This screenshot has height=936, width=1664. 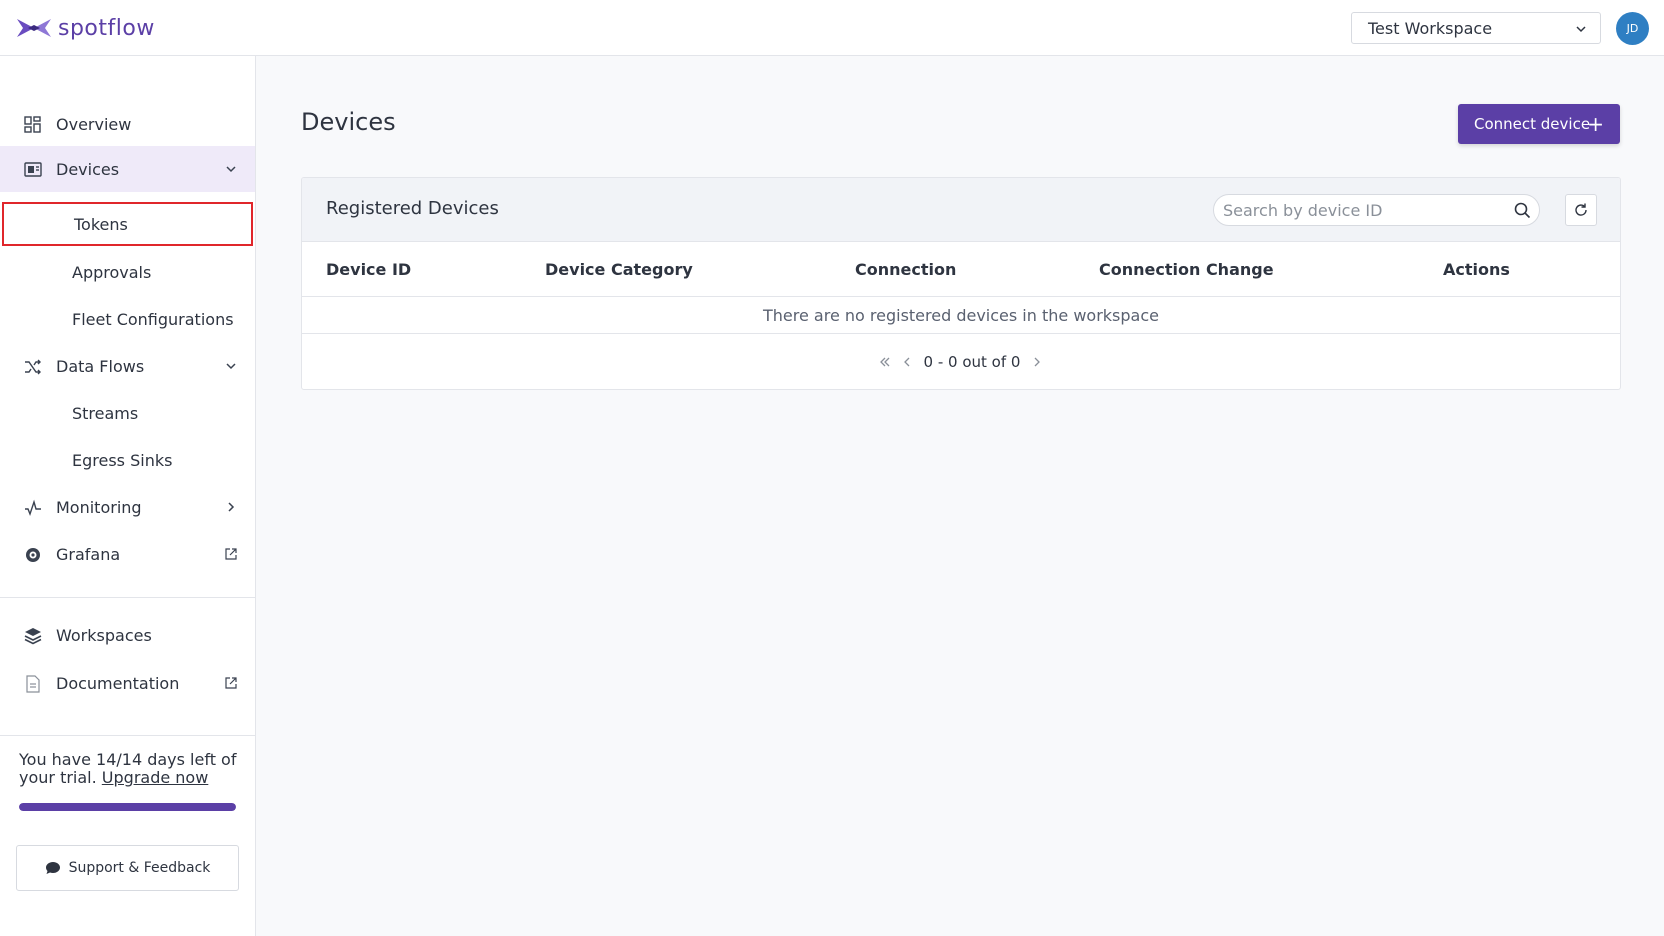 What do you see at coordinates (33, 555) in the screenshot?
I see `grafana-icon` at bounding box center [33, 555].